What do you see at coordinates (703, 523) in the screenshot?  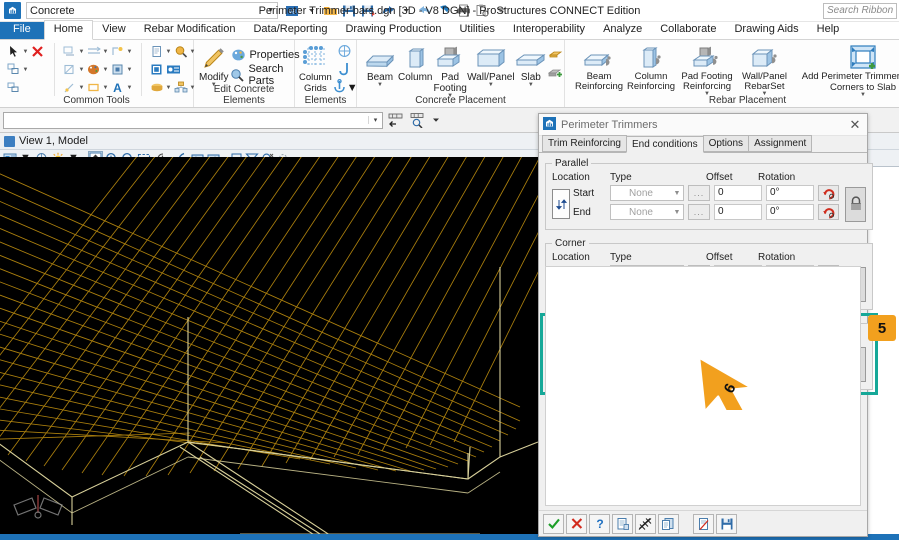 I see `reset-settings-button` at bounding box center [703, 523].